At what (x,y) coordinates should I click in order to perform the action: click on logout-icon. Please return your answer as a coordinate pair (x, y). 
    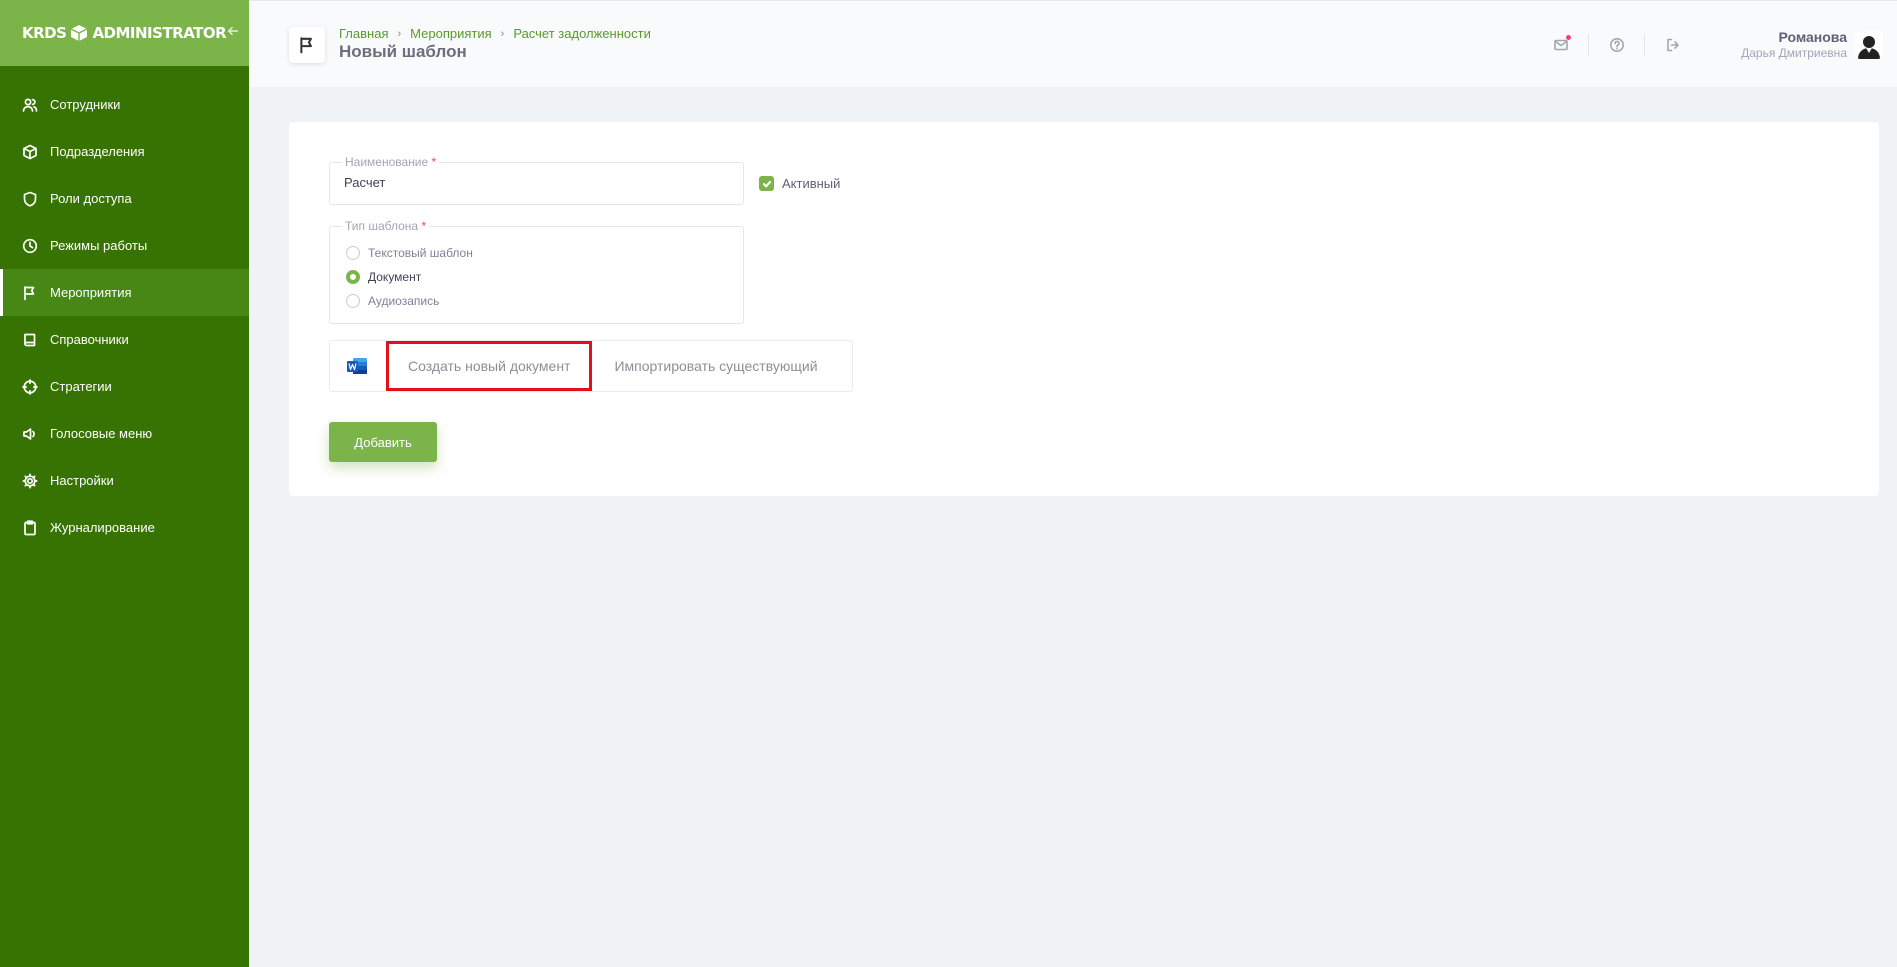
    Looking at the image, I should click on (1673, 44).